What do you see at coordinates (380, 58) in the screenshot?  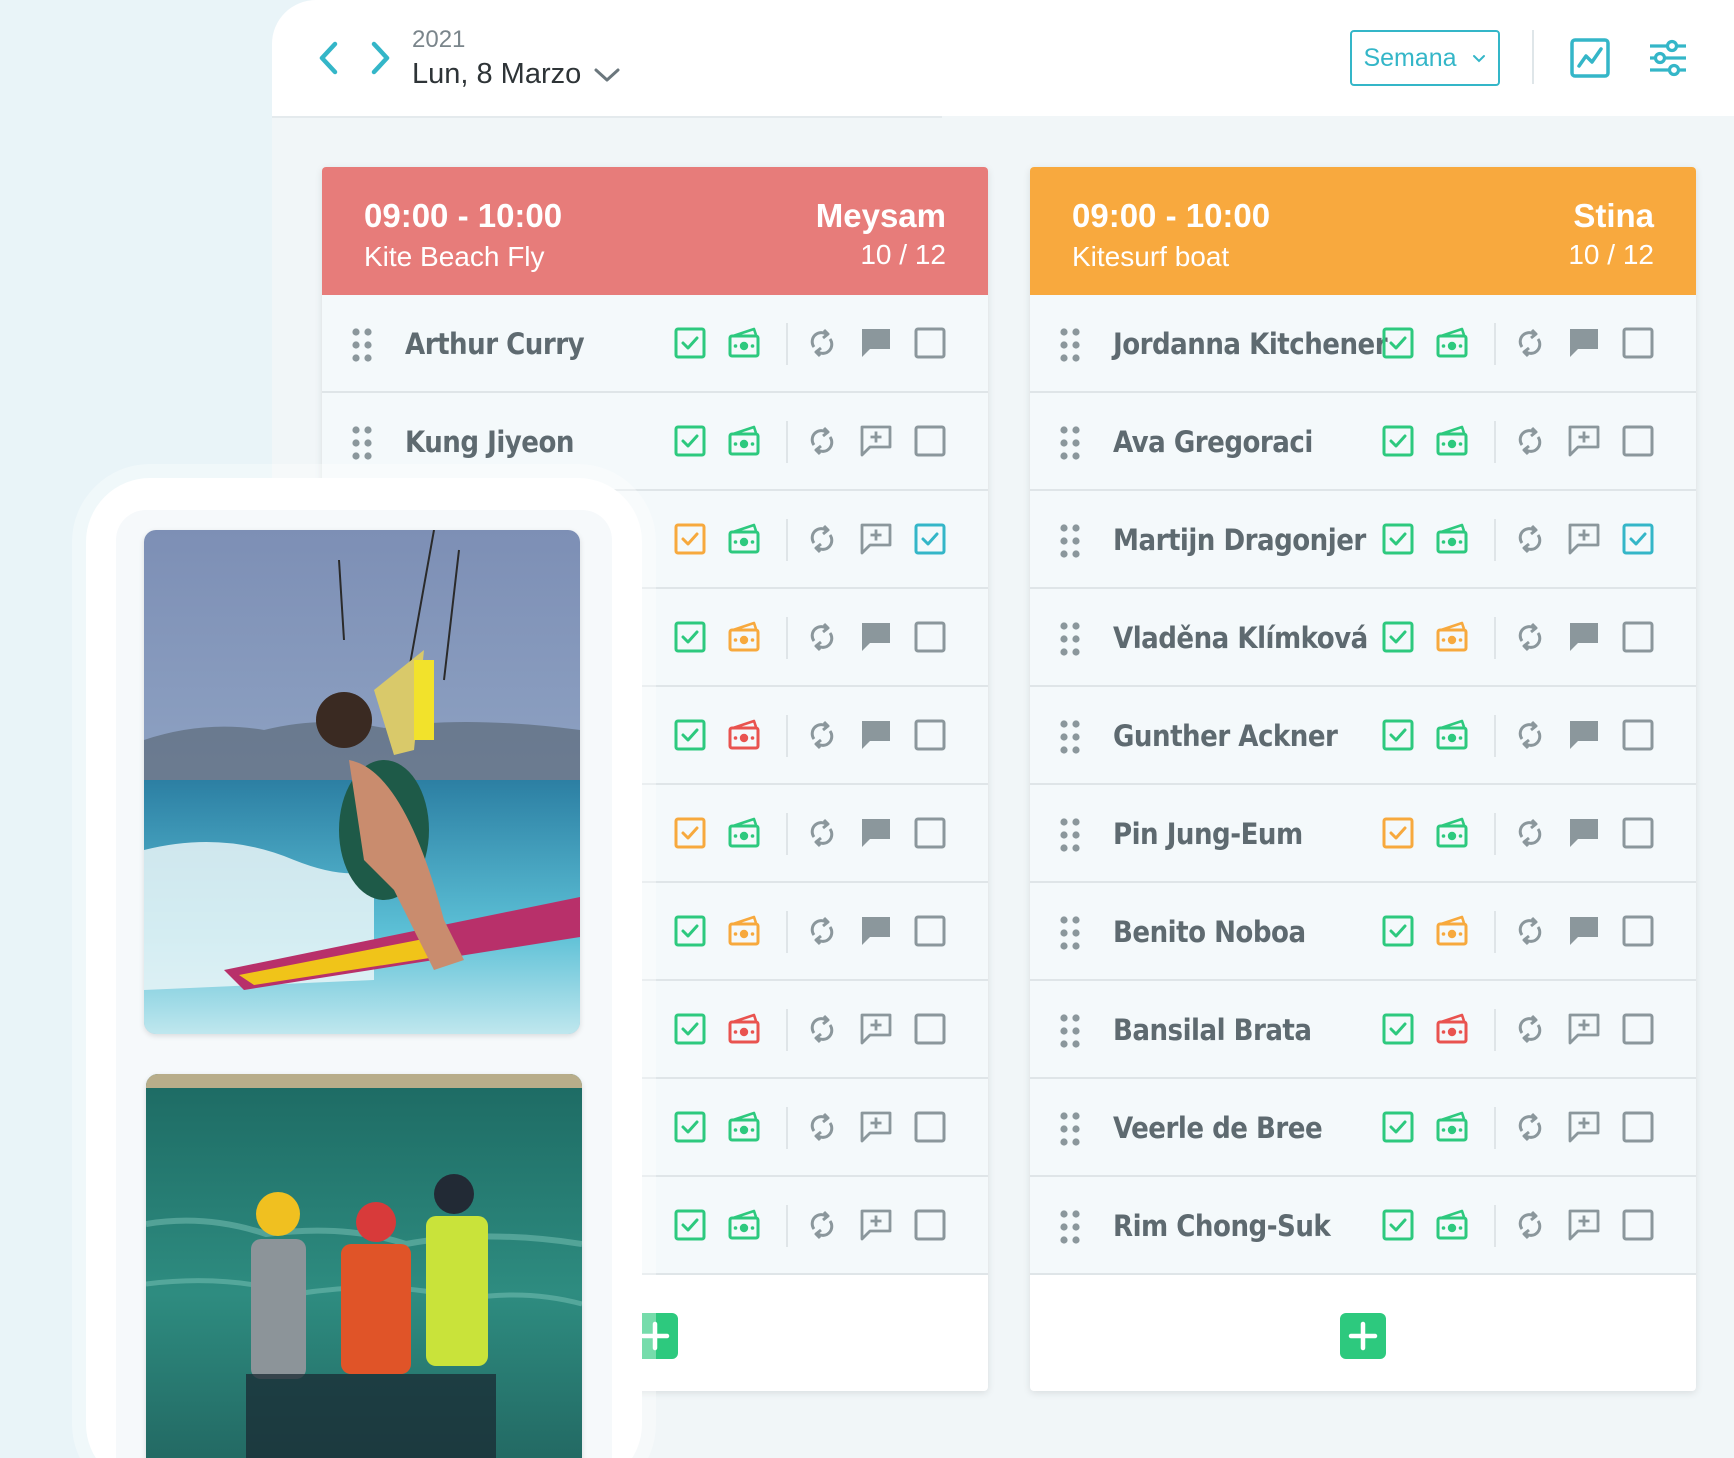 I see `next-date-button` at bounding box center [380, 58].